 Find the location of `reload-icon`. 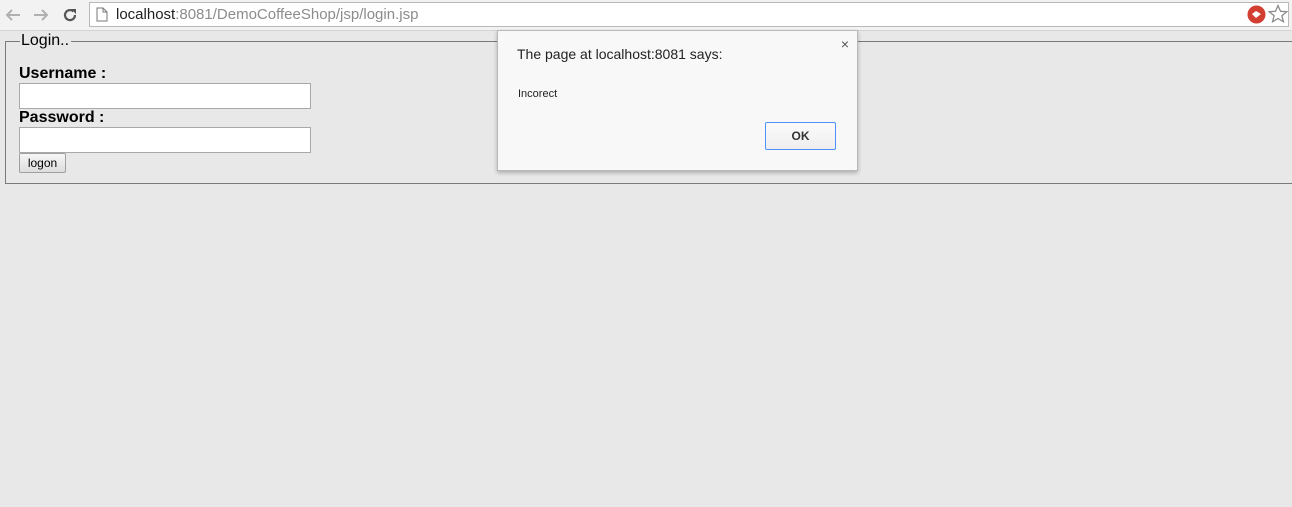

reload-icon is located at coordinates (70, 15).